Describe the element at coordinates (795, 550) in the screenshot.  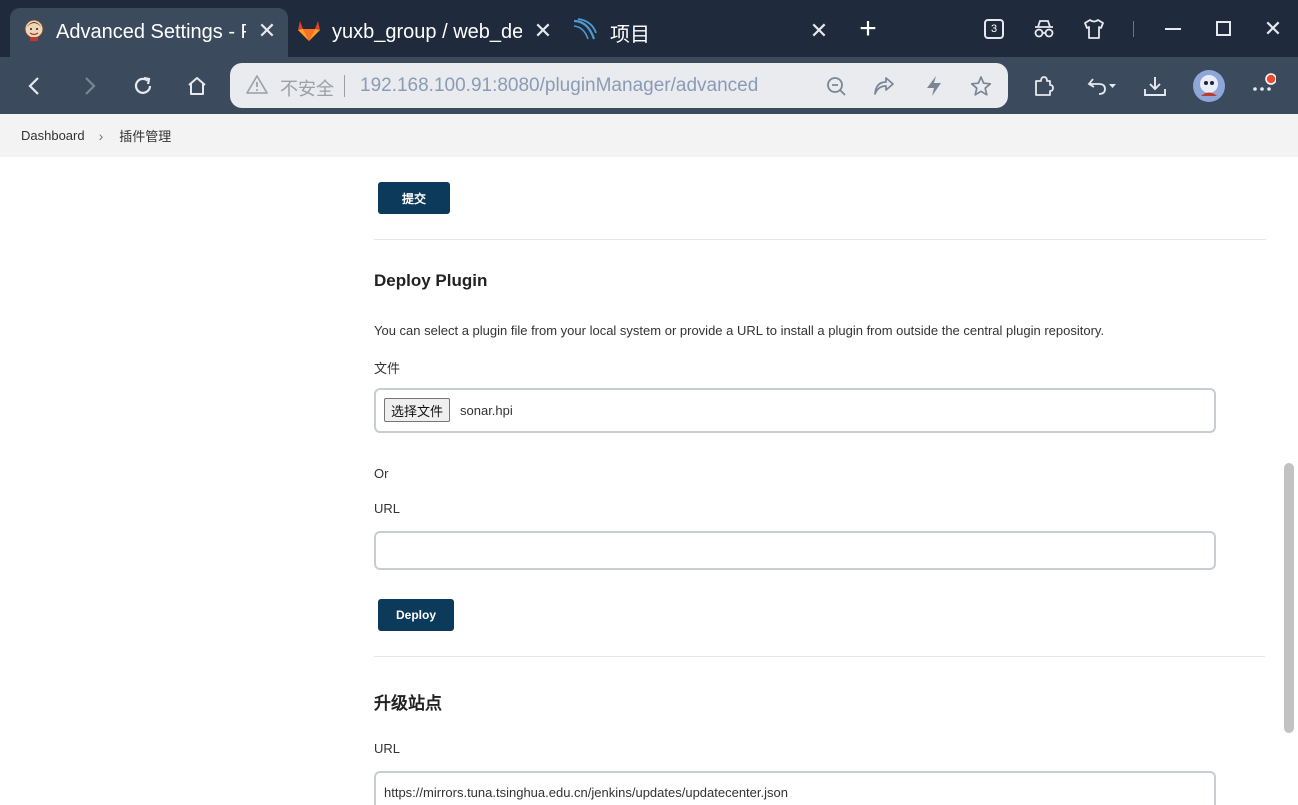
I see `plugin-url-input` at that location.